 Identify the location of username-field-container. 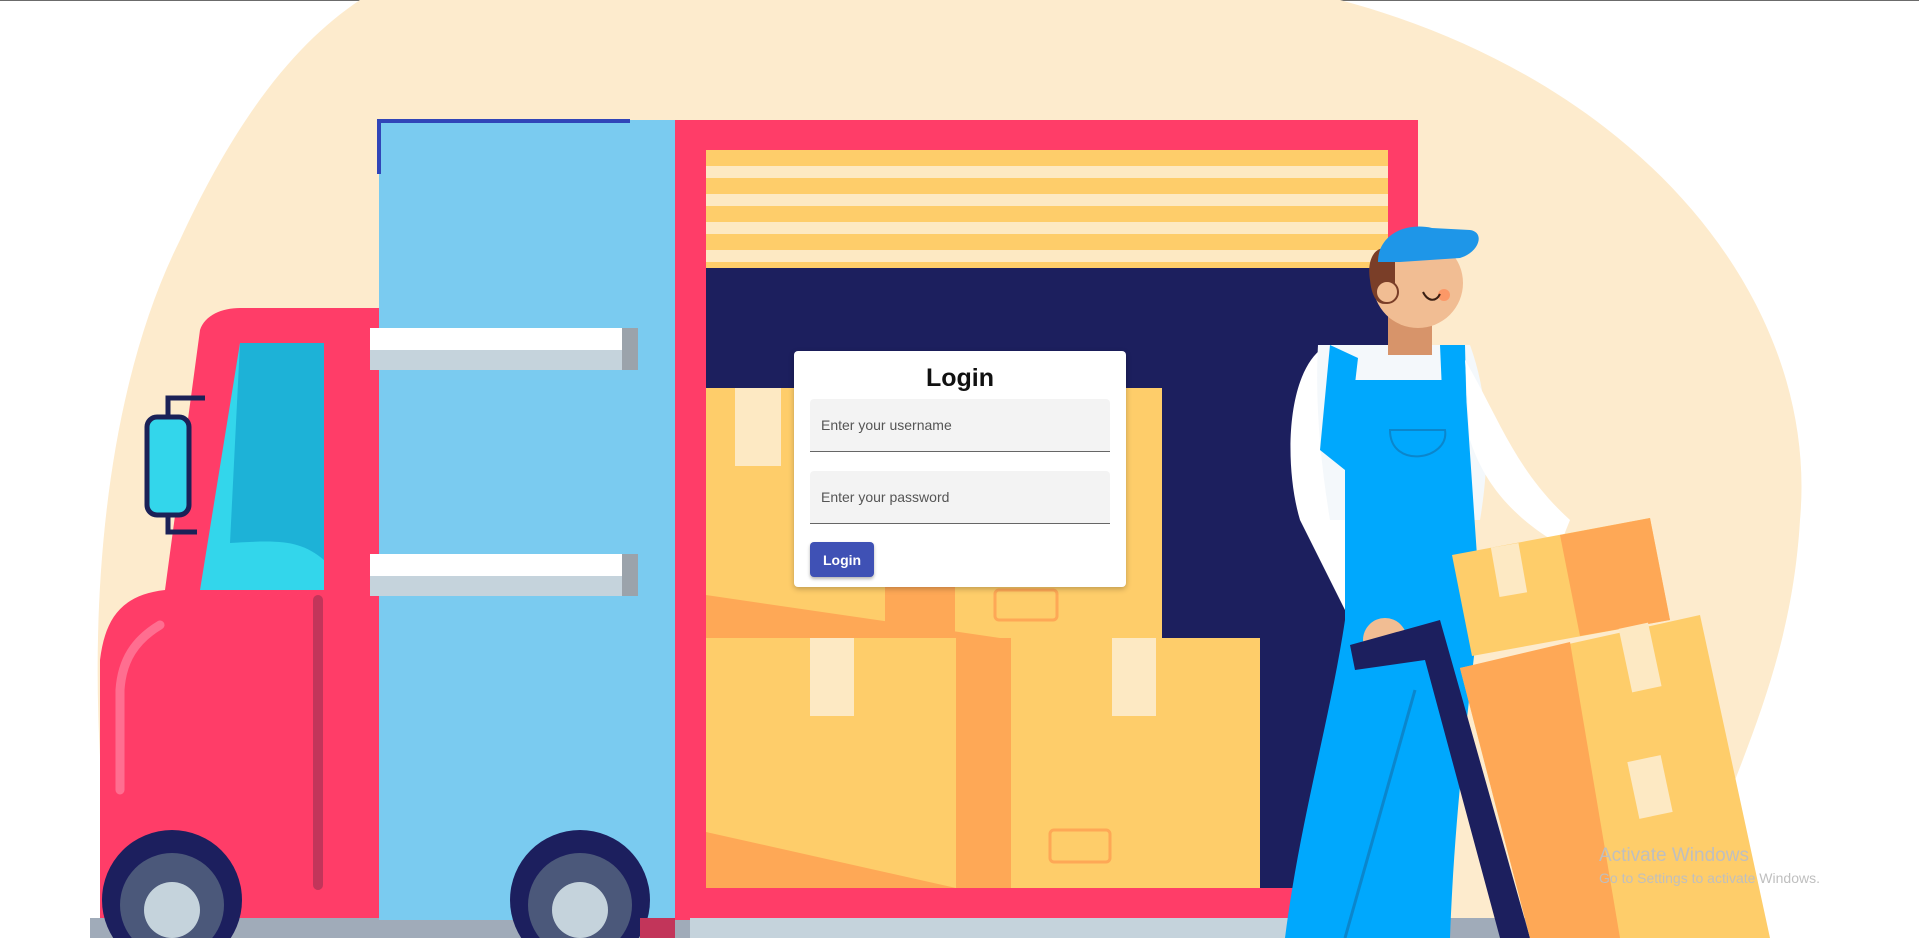
(960, 425).